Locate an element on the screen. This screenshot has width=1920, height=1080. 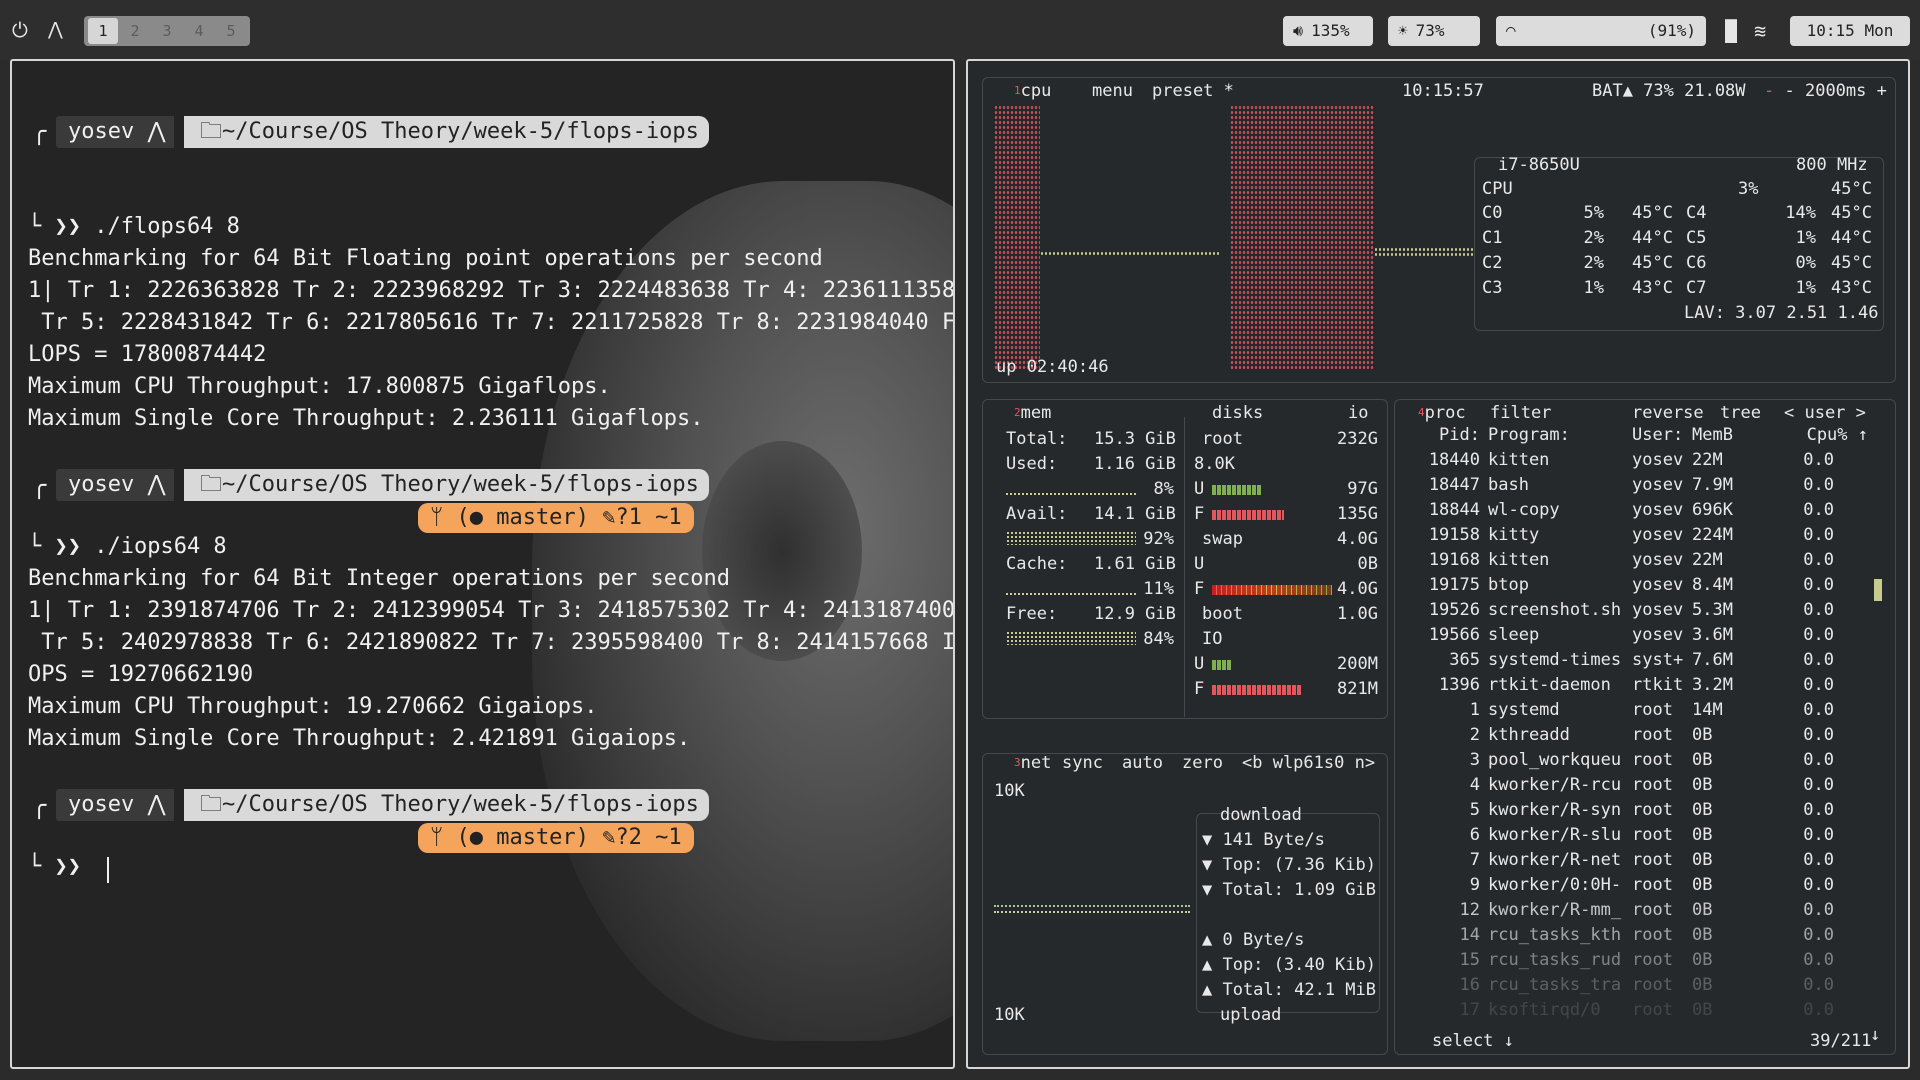
process-row: 1396 rtkit-daemon rtkit 3.2M 0.0 is located at coordinates (1648, 685).